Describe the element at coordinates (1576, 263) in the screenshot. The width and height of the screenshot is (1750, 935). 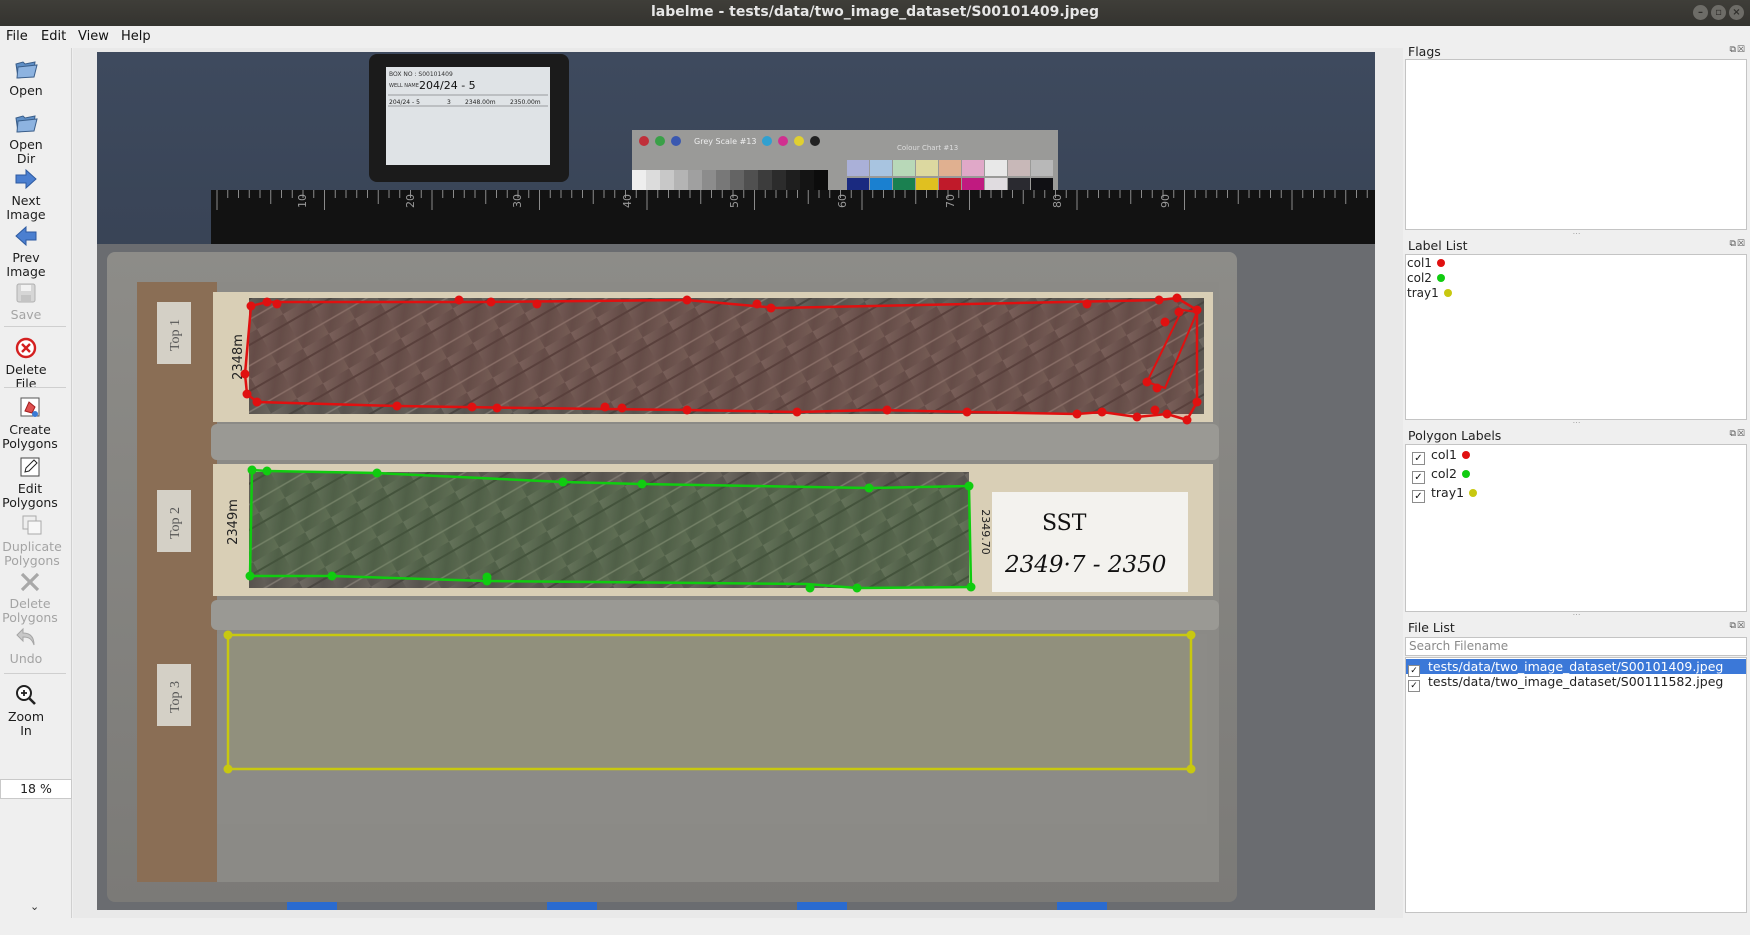
I see `list-item: col1` at that location.